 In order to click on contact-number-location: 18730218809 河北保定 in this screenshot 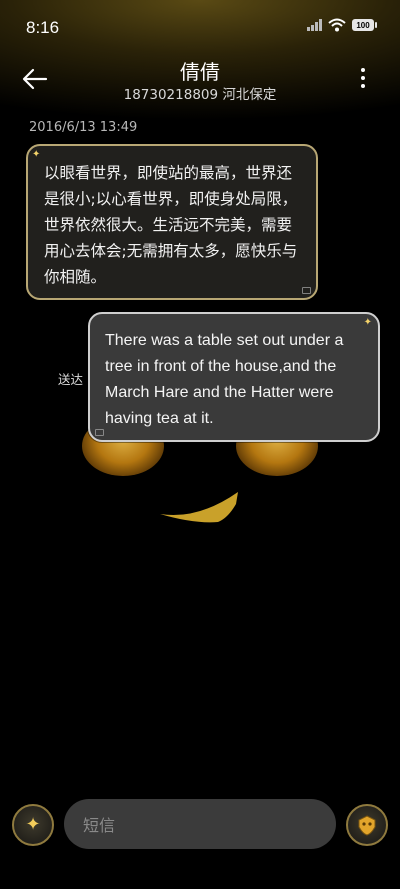, I will do `click(200, 95)`.